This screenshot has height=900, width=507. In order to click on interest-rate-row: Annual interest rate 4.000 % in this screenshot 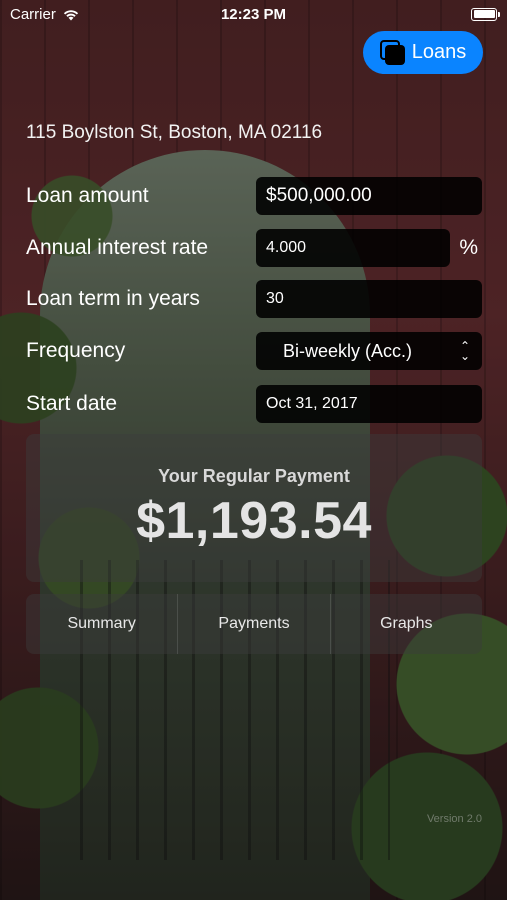, I will do `click(254, 248)`.